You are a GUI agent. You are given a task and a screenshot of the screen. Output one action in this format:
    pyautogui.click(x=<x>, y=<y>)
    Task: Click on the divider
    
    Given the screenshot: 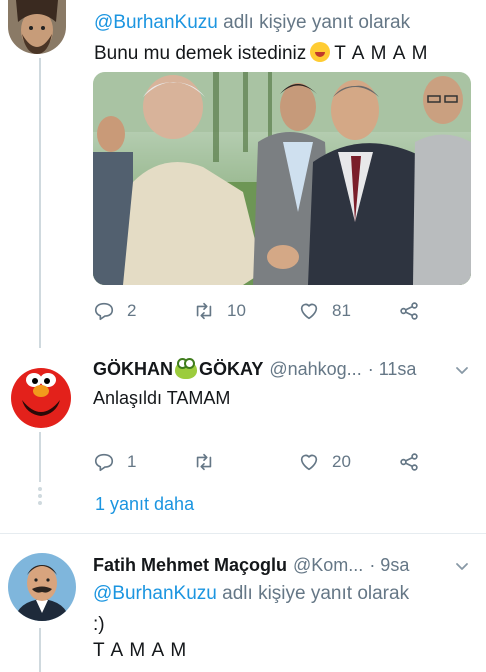 What is the action you would take?
    pyautogui.click(x=243, y=533)
    